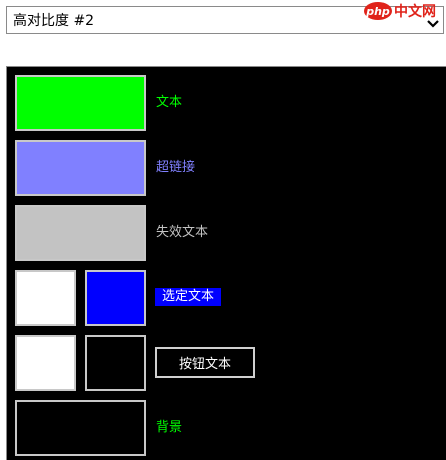 Image resolution: width=446 pixels, height=460 pixels. What do you see at coordinates (45, 298) in the screenshot?
I see `selected-text-fg-swatch` at bounding box center [45, 298].